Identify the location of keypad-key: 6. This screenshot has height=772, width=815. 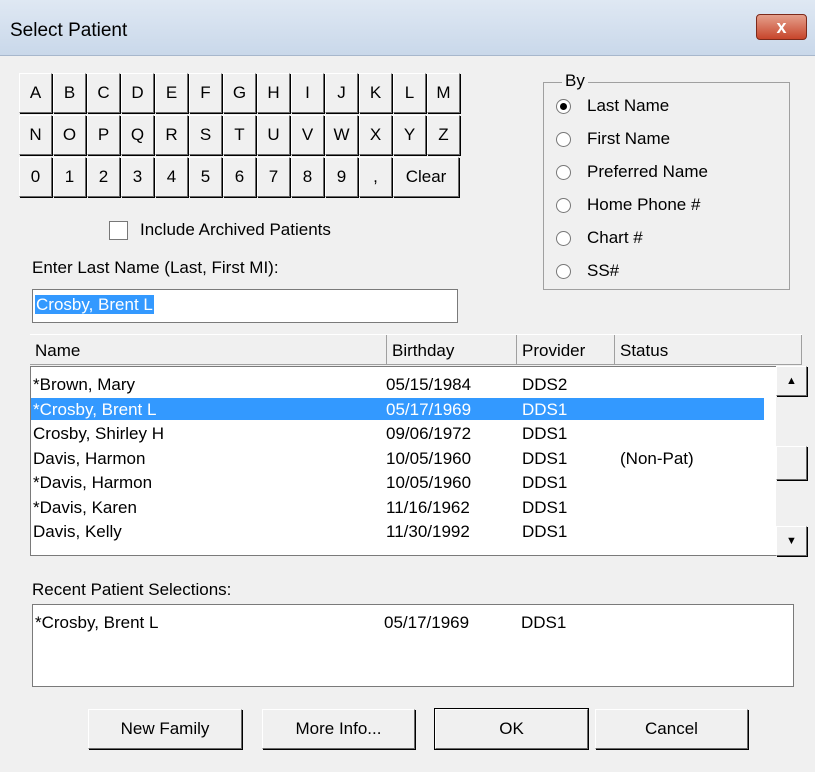
(239, 177).